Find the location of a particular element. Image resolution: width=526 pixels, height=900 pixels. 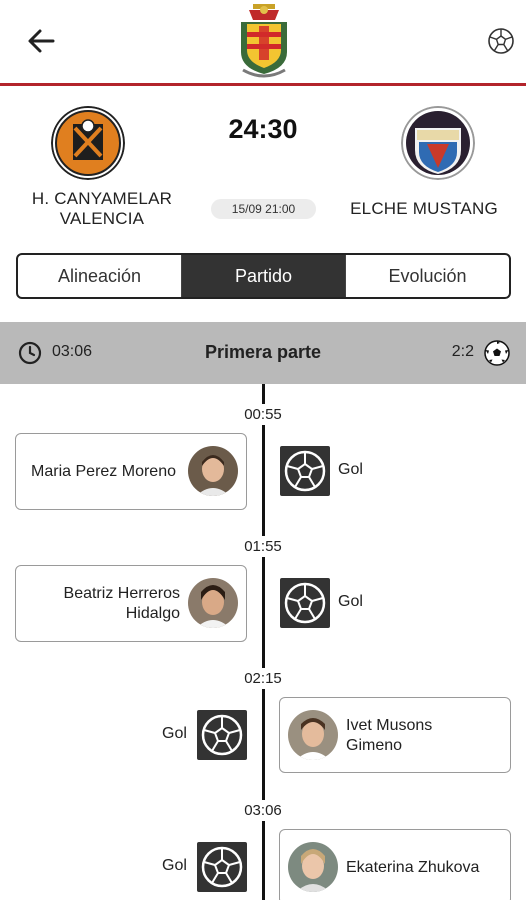

home-team-logo is located at coordinates (88, 143).